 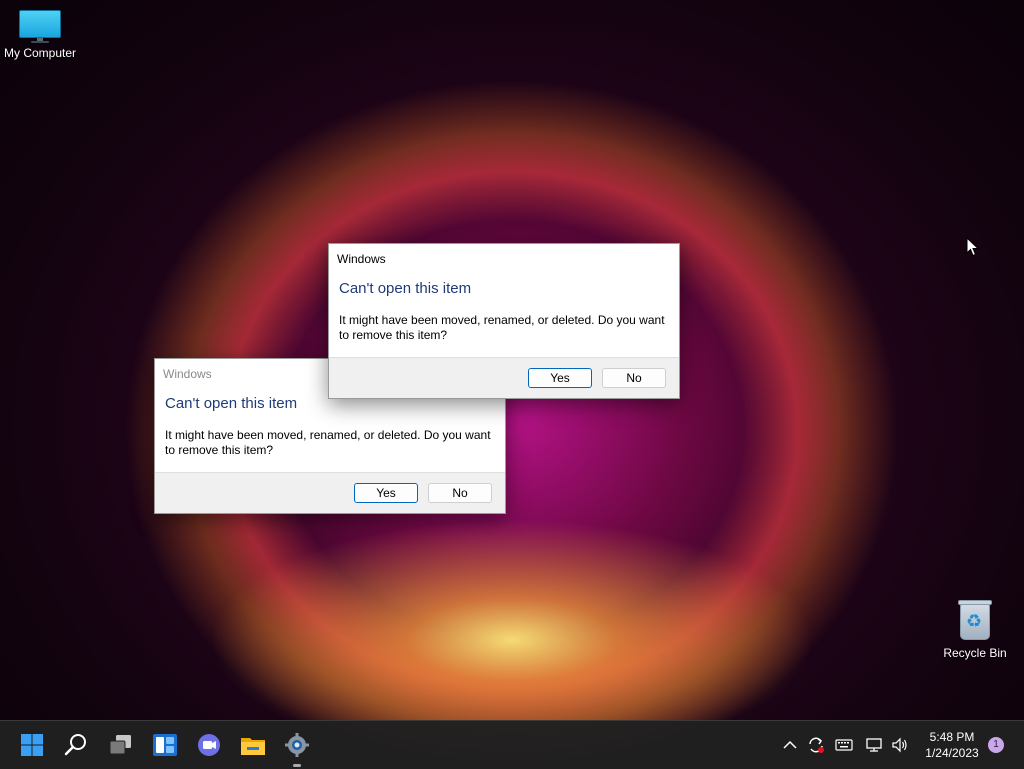 I want to click on file-explorer-icon, so click(x=253, y=745).